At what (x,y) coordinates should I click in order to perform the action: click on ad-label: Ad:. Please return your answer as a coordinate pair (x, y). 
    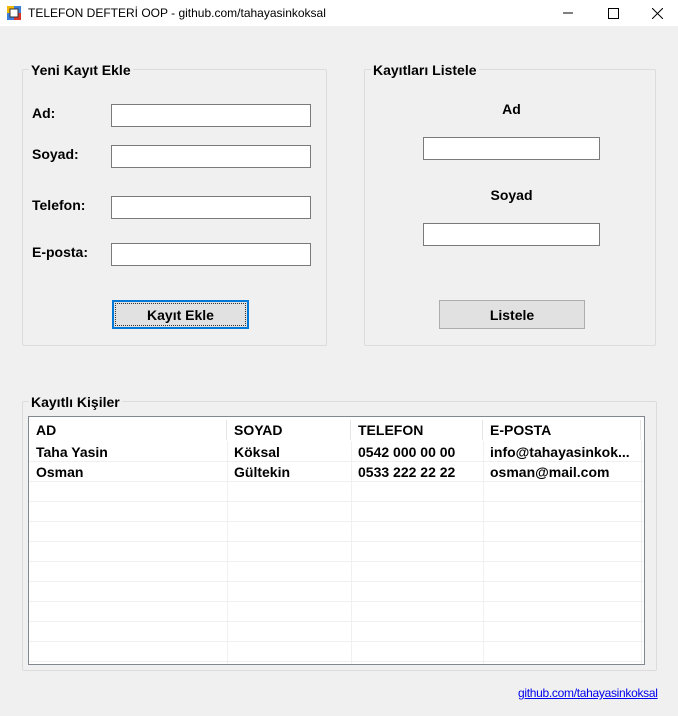
    Looking at the image, I should click on (44, 113).